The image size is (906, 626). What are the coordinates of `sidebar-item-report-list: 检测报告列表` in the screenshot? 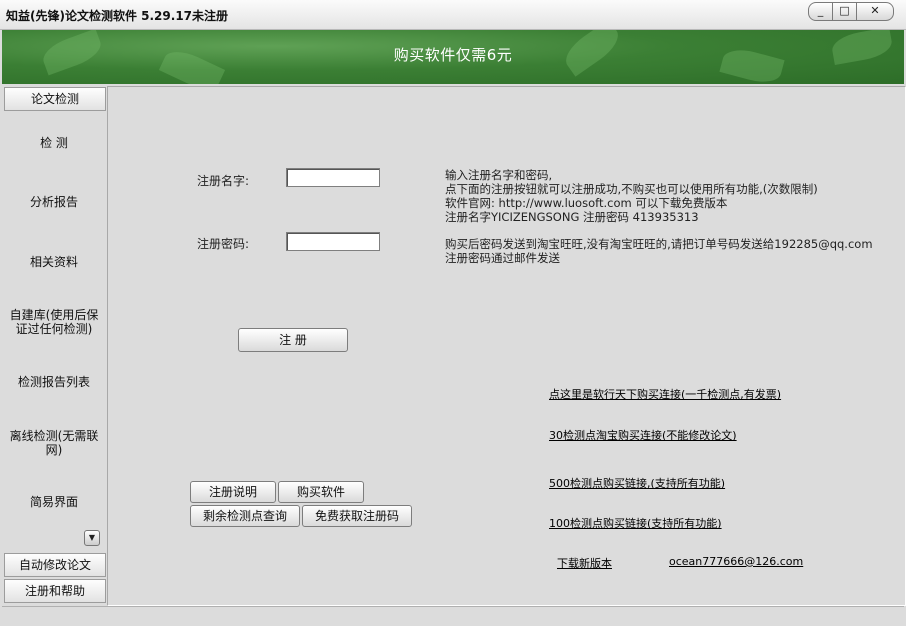 It's located at (54, 382).